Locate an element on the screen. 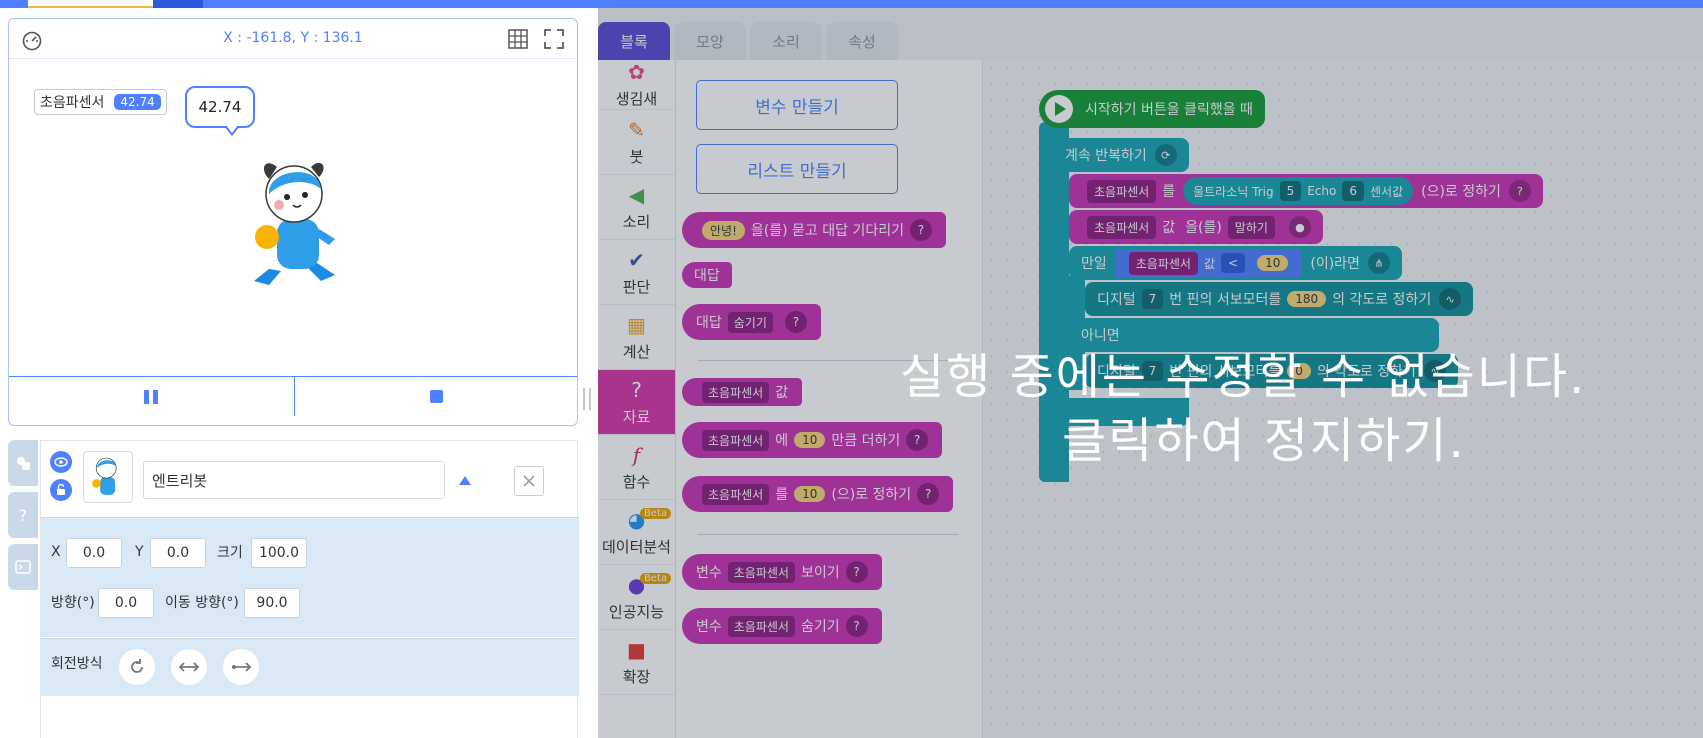 This screenshot has height=738, width=1703. collapse-triangle-icon is located at coordinates (465, 480).